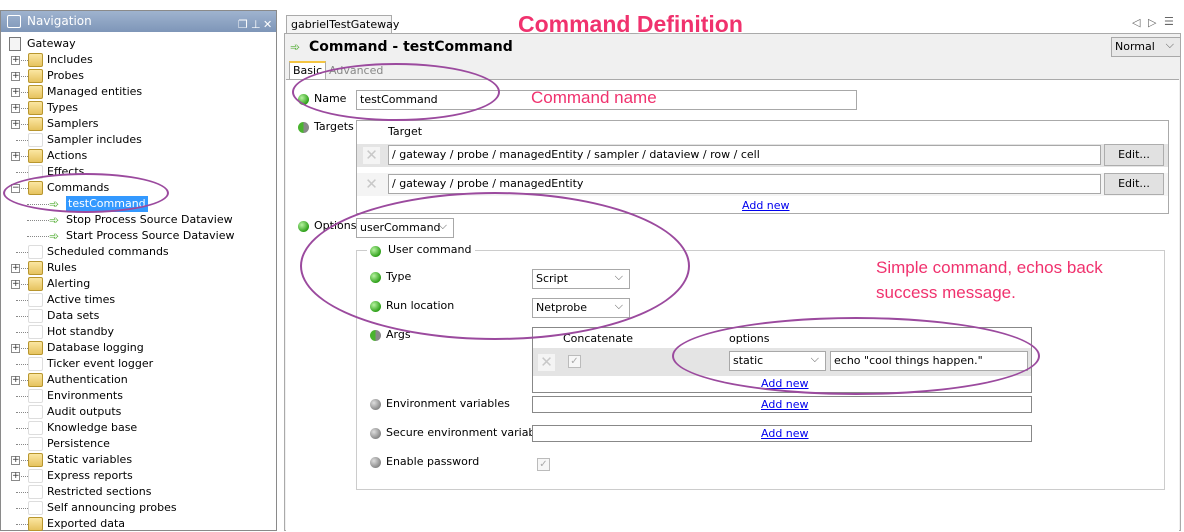 This screenshot has width=1184, height=532. Describe the element at coordinates (744, 184) in the screenshot. I see `target-input: / gateway / probe / managedEntity` at that location.